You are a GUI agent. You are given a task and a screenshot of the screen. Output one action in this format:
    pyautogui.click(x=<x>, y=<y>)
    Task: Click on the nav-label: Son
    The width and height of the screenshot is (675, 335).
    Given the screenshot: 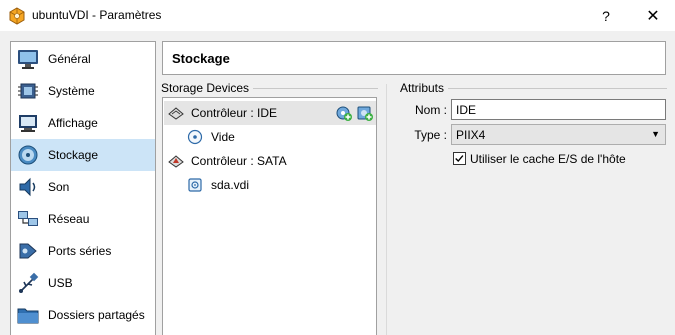 What is the action you would take?
    pyautogui.click(x=59, y=187)
    